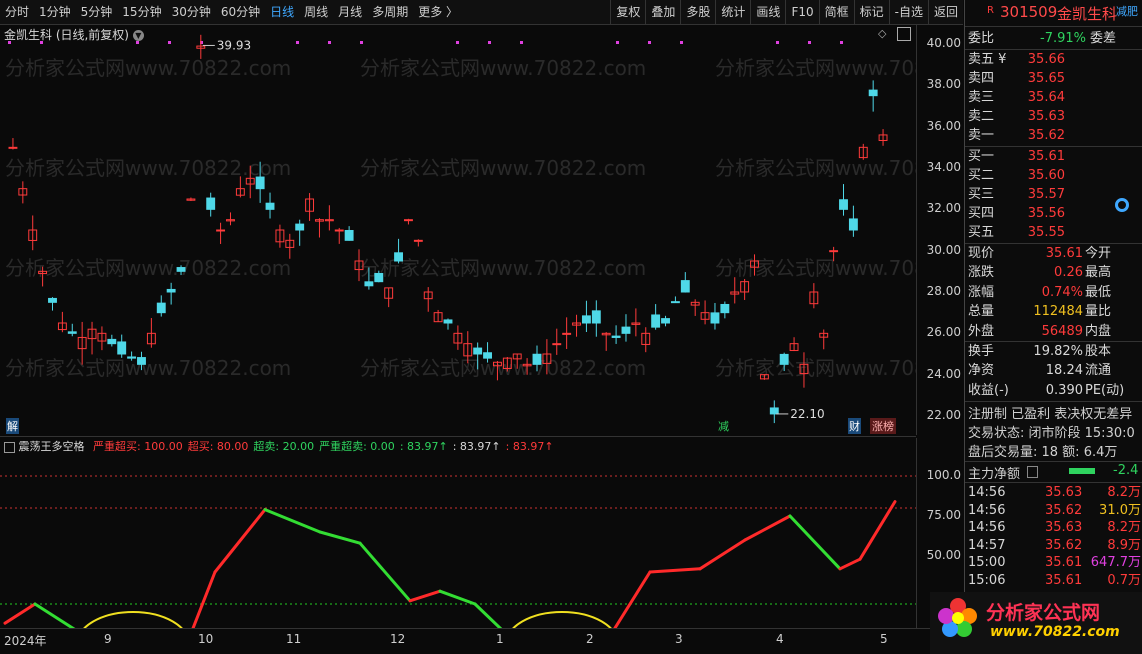 Image resolution: width=1142 pixels, height=654 pixels. Describe the element at coordinates (854, 426) in the screenshot. I see `cai-marker: 财` at that location.